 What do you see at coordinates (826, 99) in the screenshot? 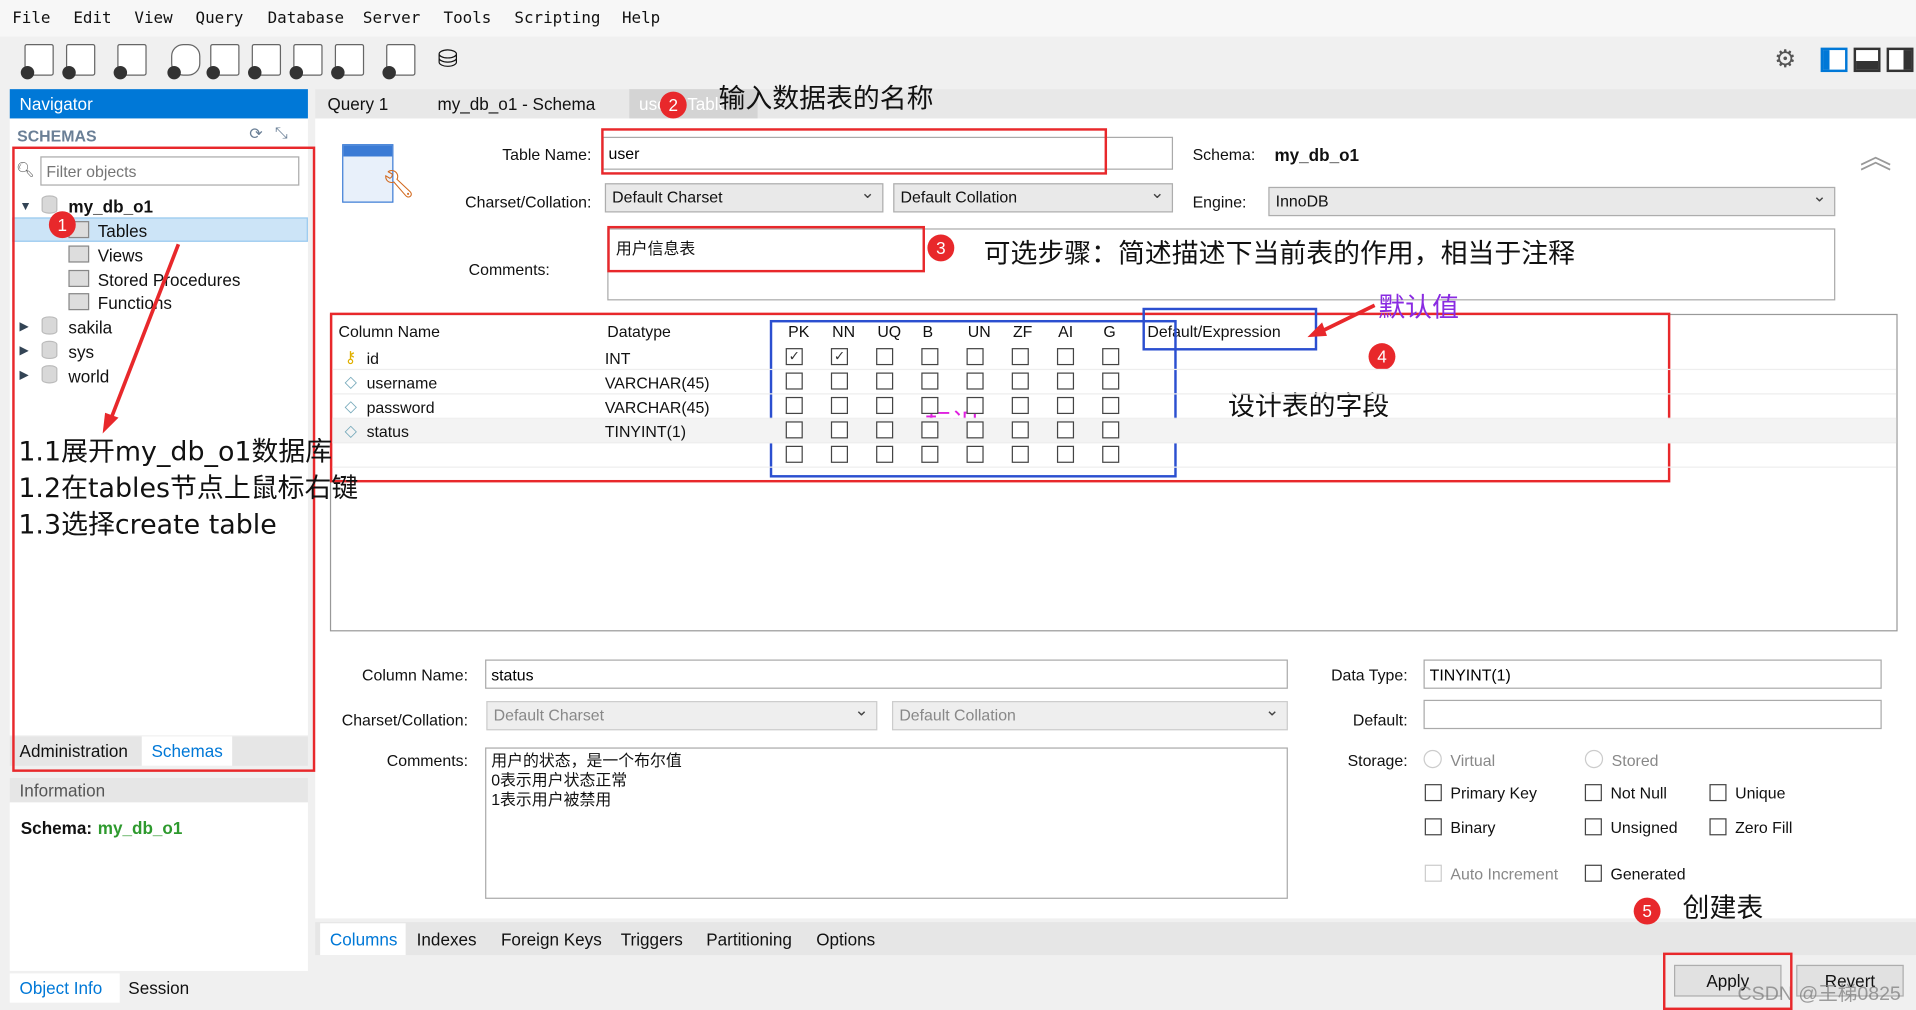
I see `annotation-table-name: 输入数据表的名称` at bounding box center [826, 99].